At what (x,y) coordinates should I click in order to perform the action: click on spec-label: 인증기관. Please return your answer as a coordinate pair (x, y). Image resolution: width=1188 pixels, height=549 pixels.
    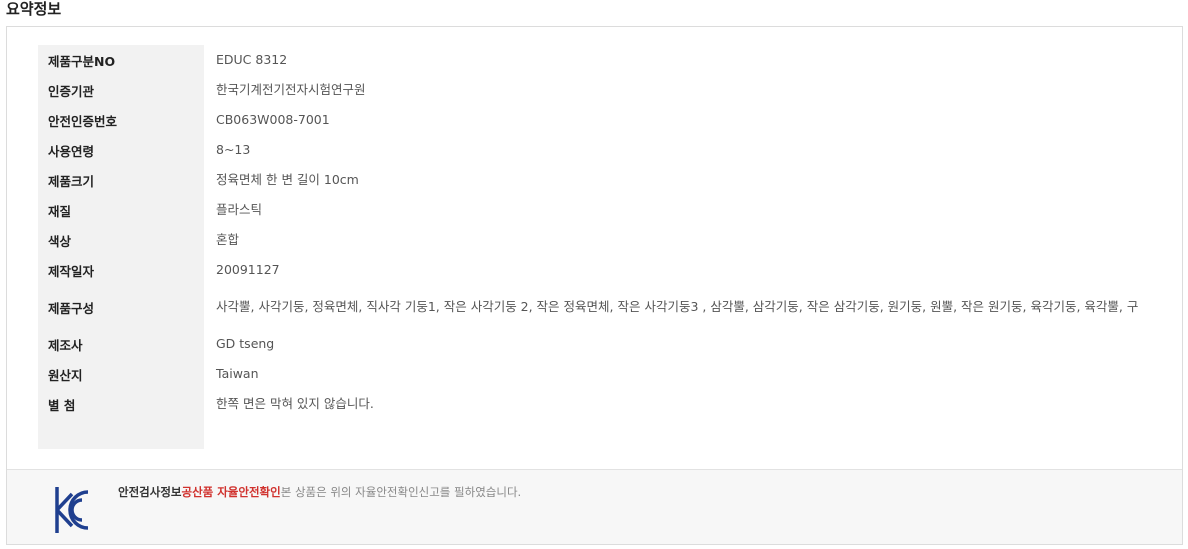
    Looking at the image, I should click on (71, 91).